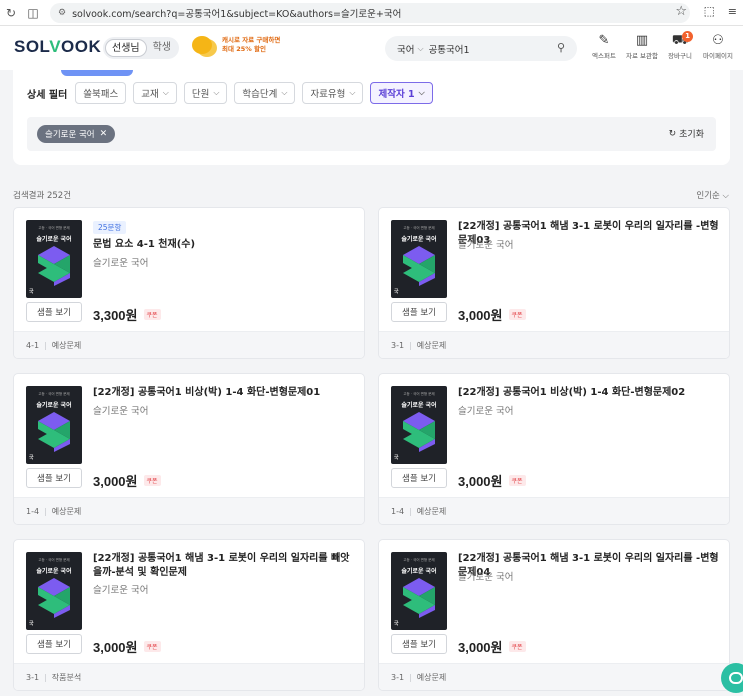 The image size is (743, 696). I want to click on promo-line-2: 최대 25% 할인, so click(244, 49).